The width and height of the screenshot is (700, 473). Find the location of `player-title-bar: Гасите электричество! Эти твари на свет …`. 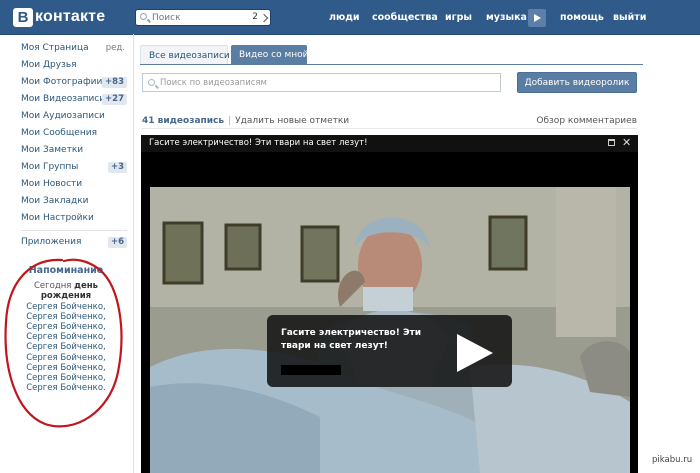

player-title-bar: Гасите электричество! Эти твари на свет … is located at coordinates (389, 143).